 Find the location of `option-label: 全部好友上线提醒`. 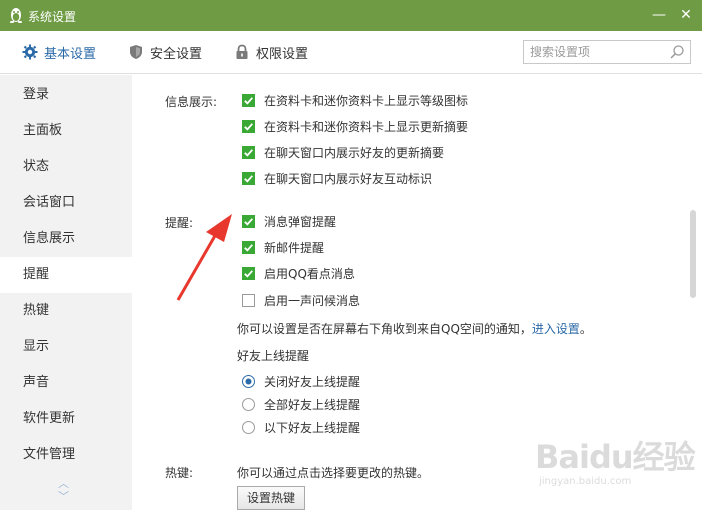

option-label: 全部好友上线提醒 is located at coordinates (312, 404).